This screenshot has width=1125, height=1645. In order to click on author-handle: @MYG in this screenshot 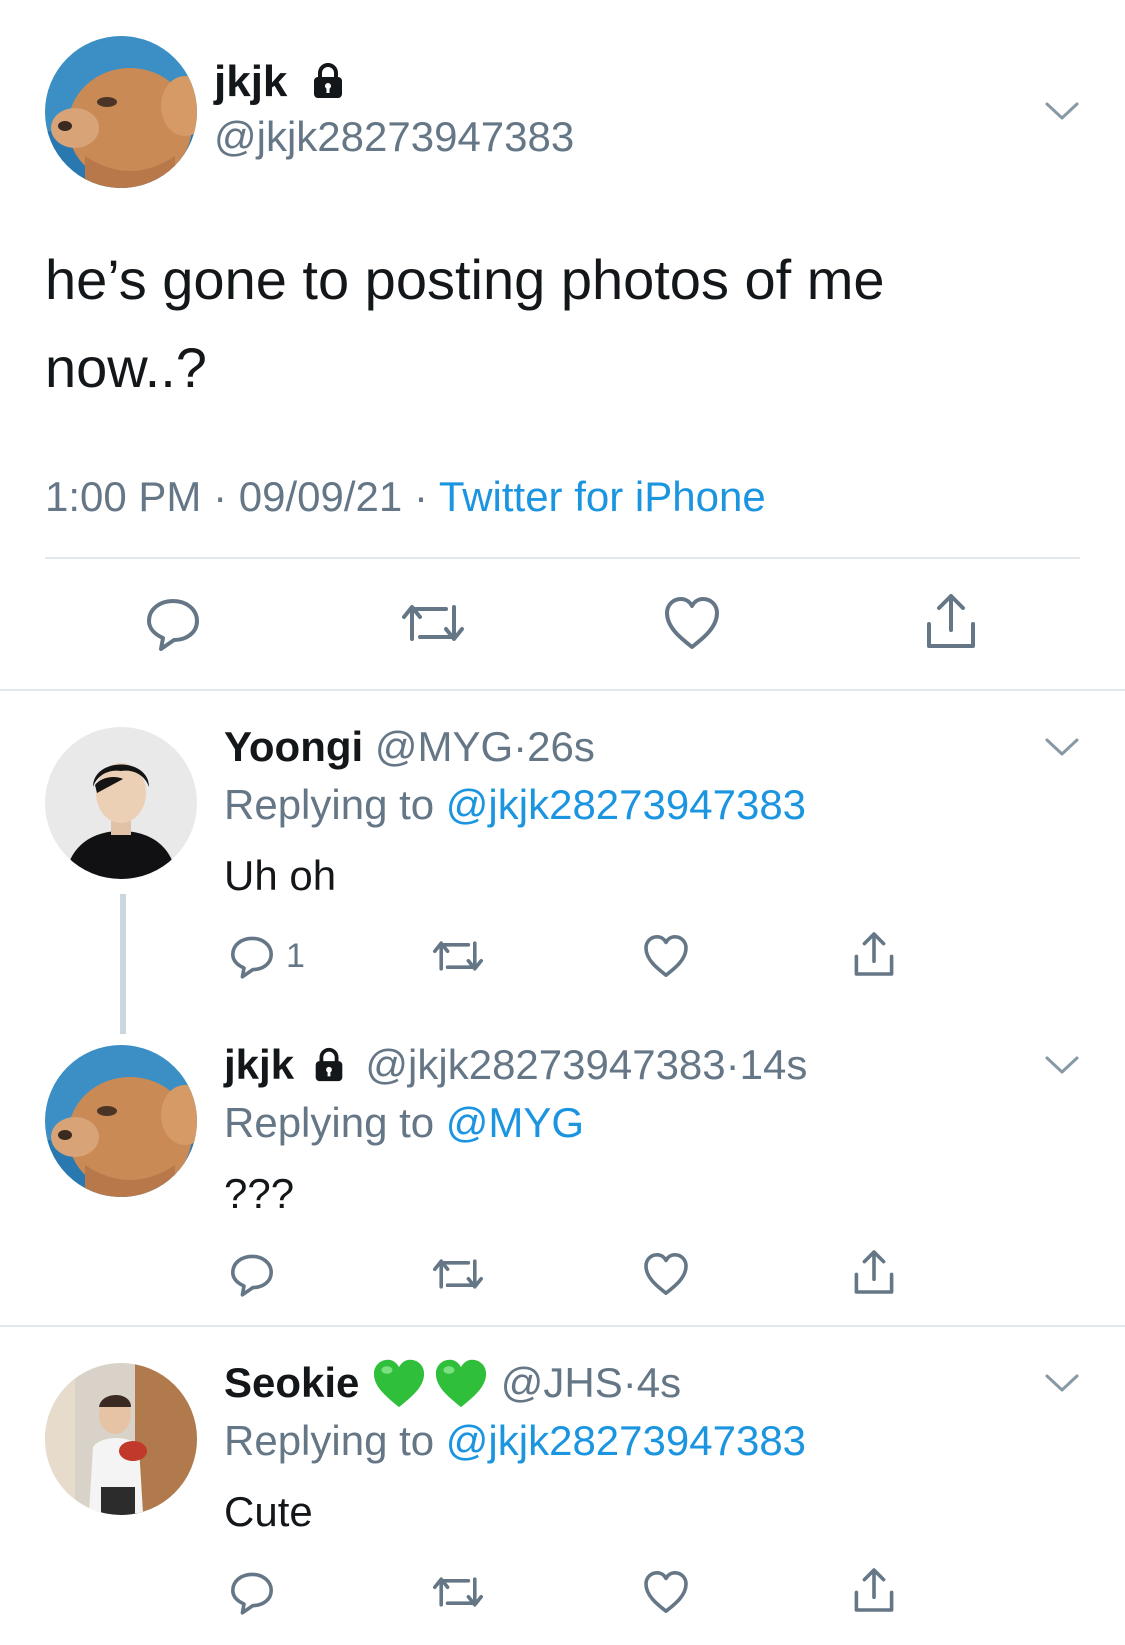, I will do `click(444, 746)`.